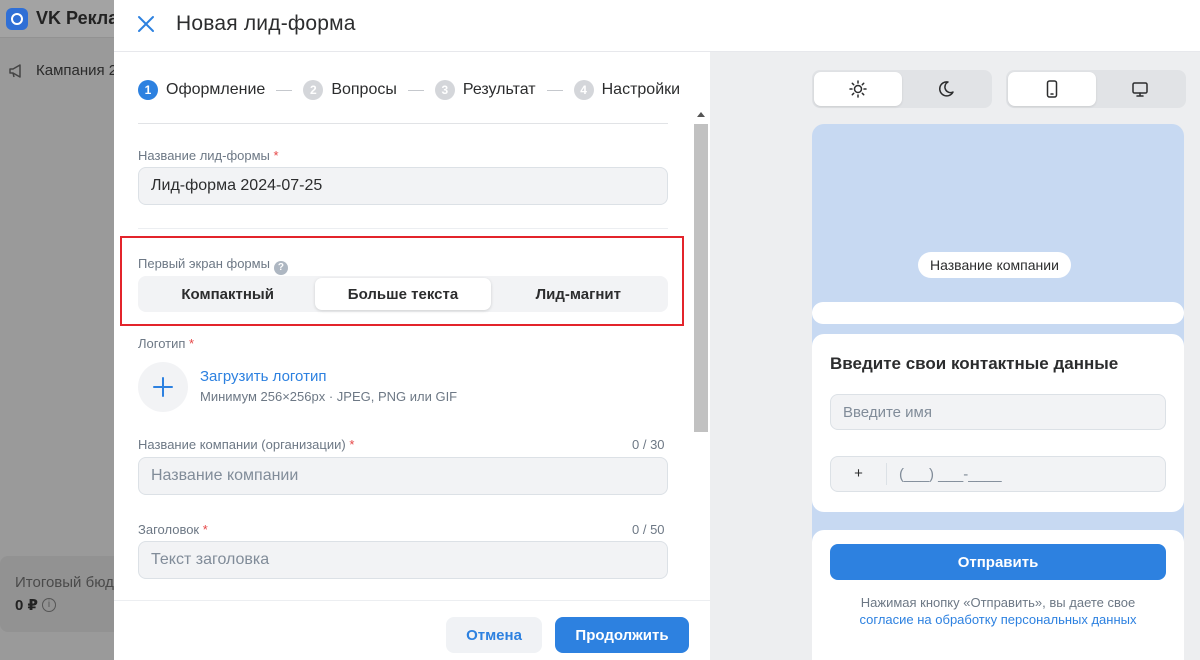 Image resolution: width=1200 pixels, height=660 pixels. Describe the element at coordinates (64, 582) in the screenshot. I see `background-budget-label: Итоговый бюд` at that location.